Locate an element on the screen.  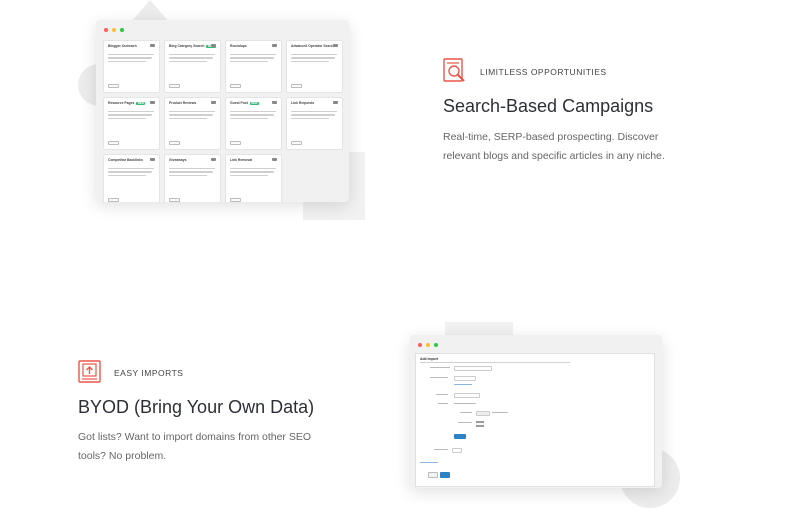
campaign-name-input is located at coordinates (473, 368).